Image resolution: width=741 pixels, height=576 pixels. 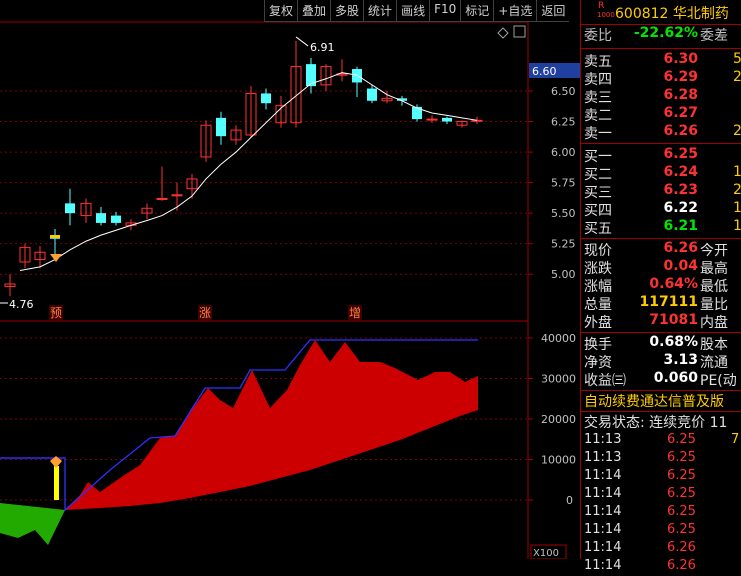 I want to click on quote-row: 现价 6.26 今开, so click(x=661, y=249).